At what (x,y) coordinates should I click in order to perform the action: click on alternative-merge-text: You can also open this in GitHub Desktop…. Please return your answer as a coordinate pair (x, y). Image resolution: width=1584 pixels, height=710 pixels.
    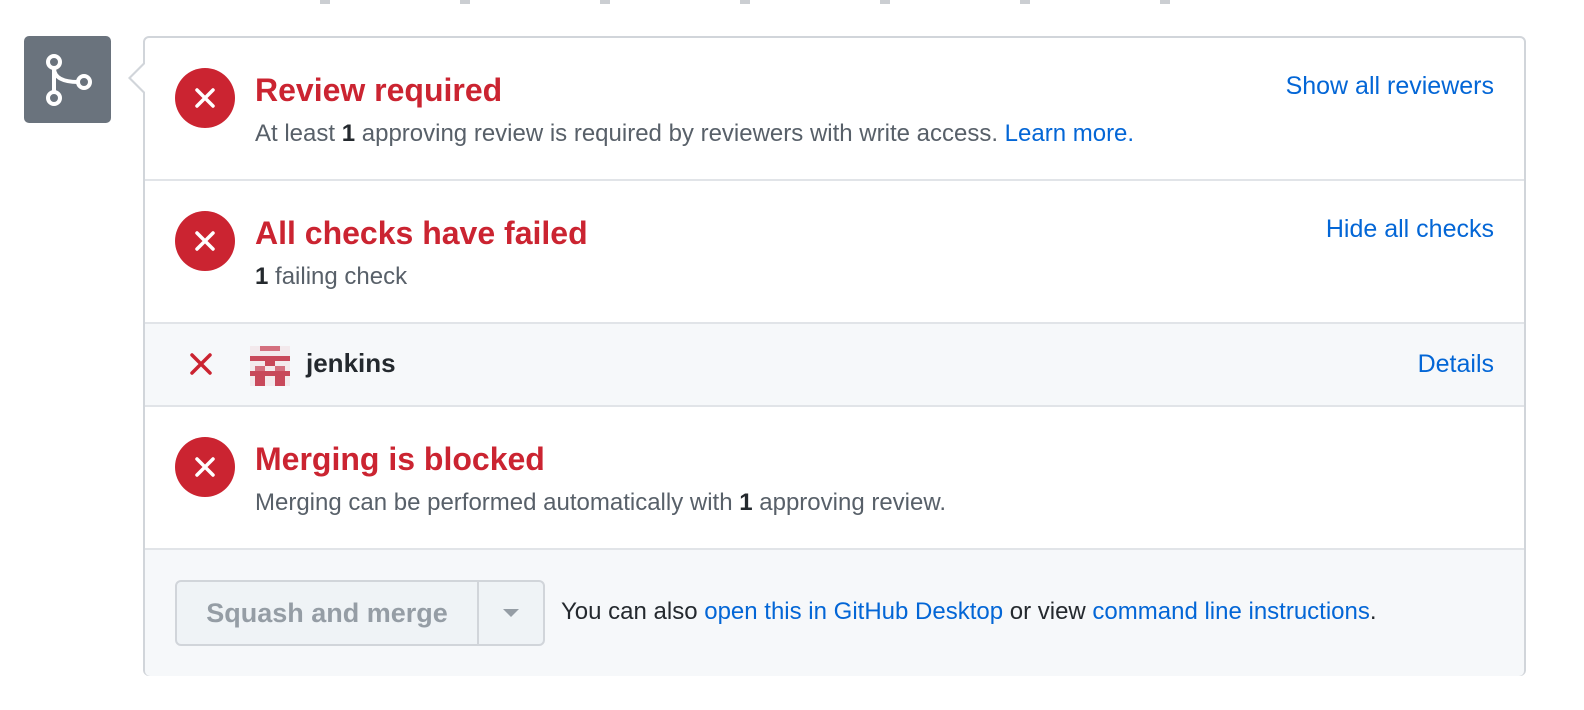
    Looking at the image, I should click on (969, 612).